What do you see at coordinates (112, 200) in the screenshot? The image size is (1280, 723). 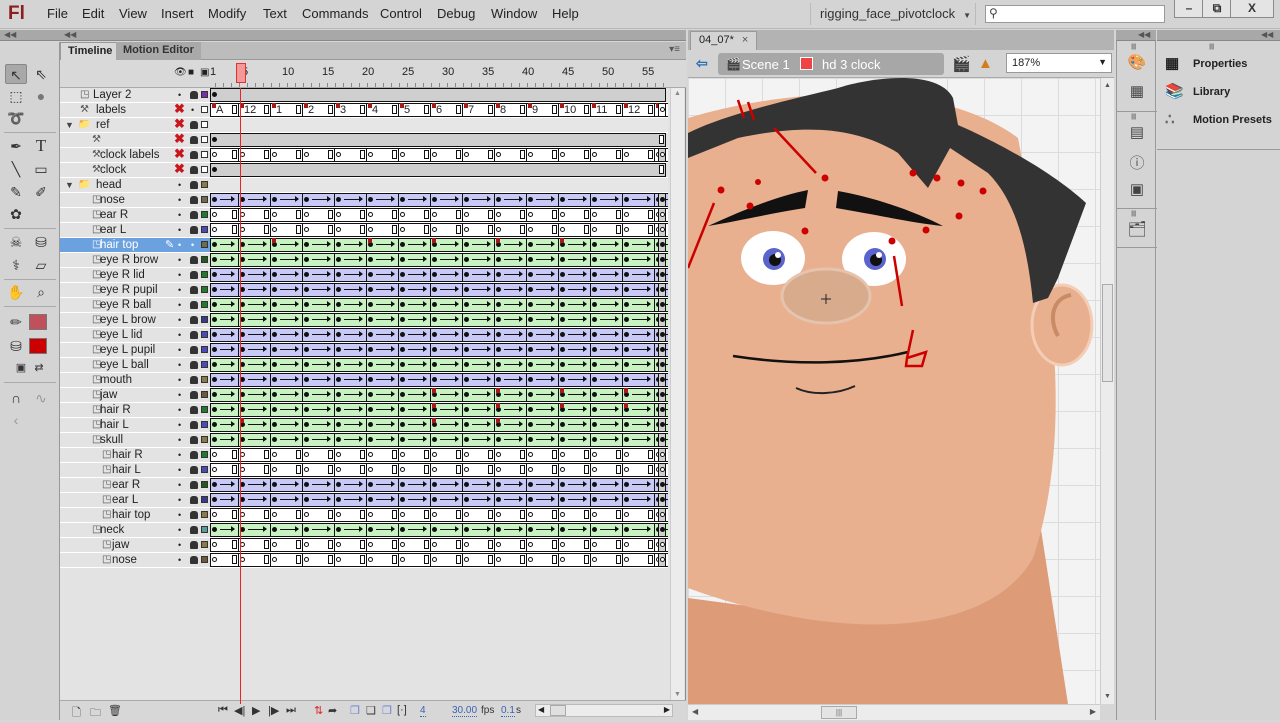 I see `layer-name: nose` at bounding box center [112, 200].